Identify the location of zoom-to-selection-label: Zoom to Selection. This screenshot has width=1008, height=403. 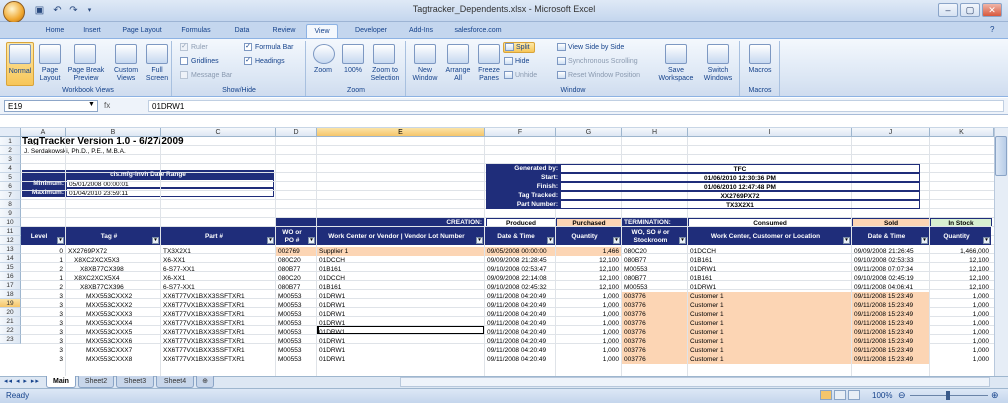
(385, 75).